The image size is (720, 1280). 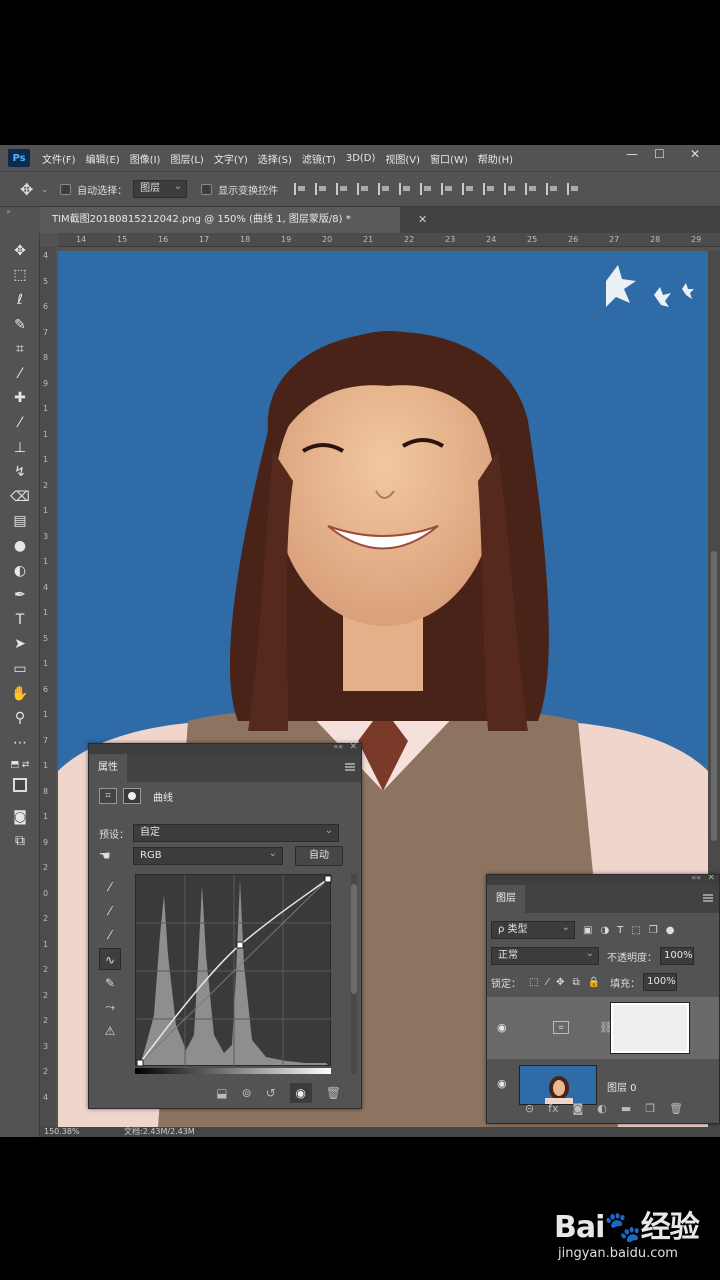 I want to click on quick-mask-icon: ◙, so click(x=20, y=817).